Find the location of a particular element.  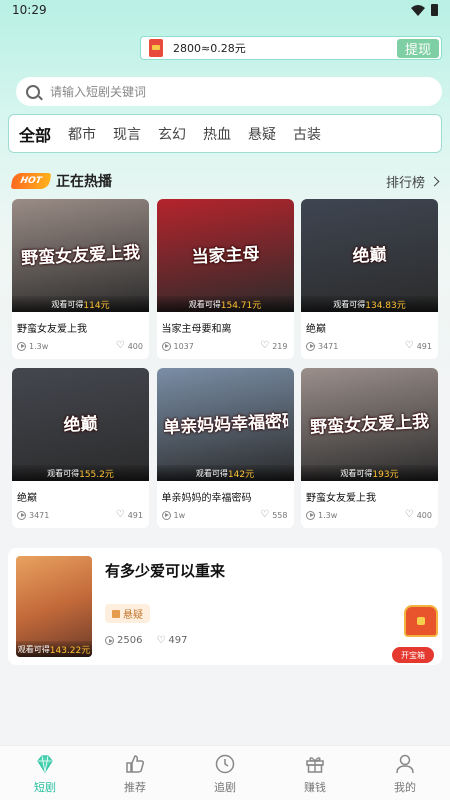

drama-card: 野蛮女友爱上我 观看可得 114元 野蛮女友爱上我 1.3w ♡ 400 is located at coordinates (80, 279).